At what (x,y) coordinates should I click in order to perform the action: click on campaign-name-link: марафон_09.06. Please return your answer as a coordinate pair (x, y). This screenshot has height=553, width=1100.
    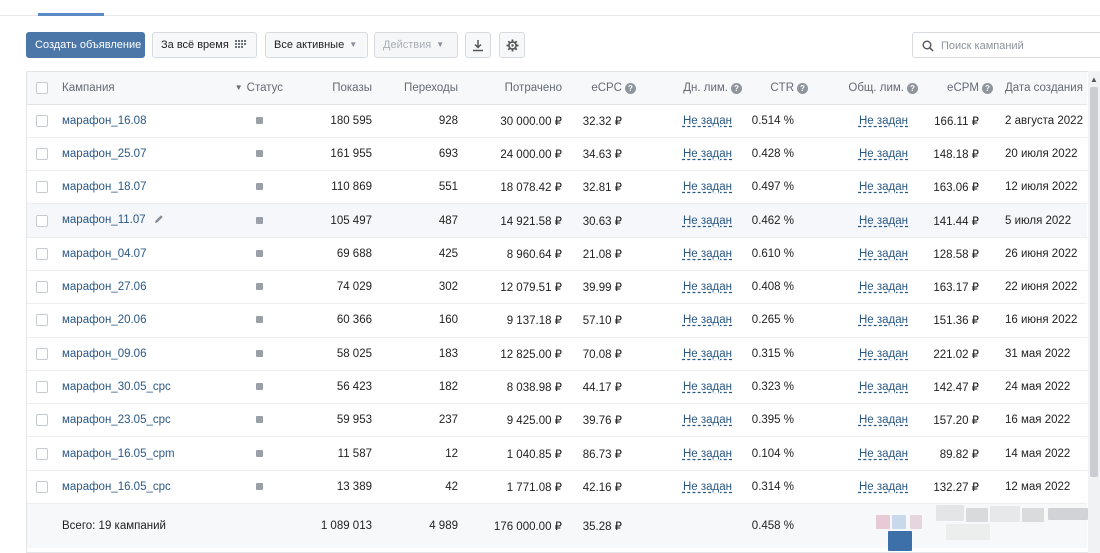
    Looking at the image, I should click on (127, 354).